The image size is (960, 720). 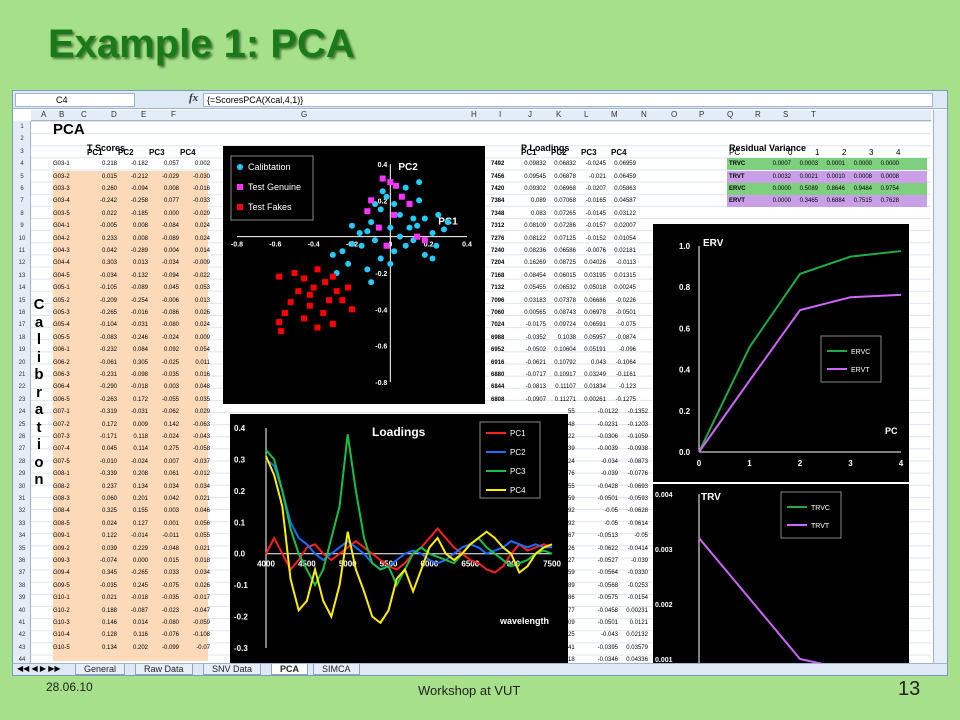 I want to click on name-box: C4, so click(x=75, y=100).